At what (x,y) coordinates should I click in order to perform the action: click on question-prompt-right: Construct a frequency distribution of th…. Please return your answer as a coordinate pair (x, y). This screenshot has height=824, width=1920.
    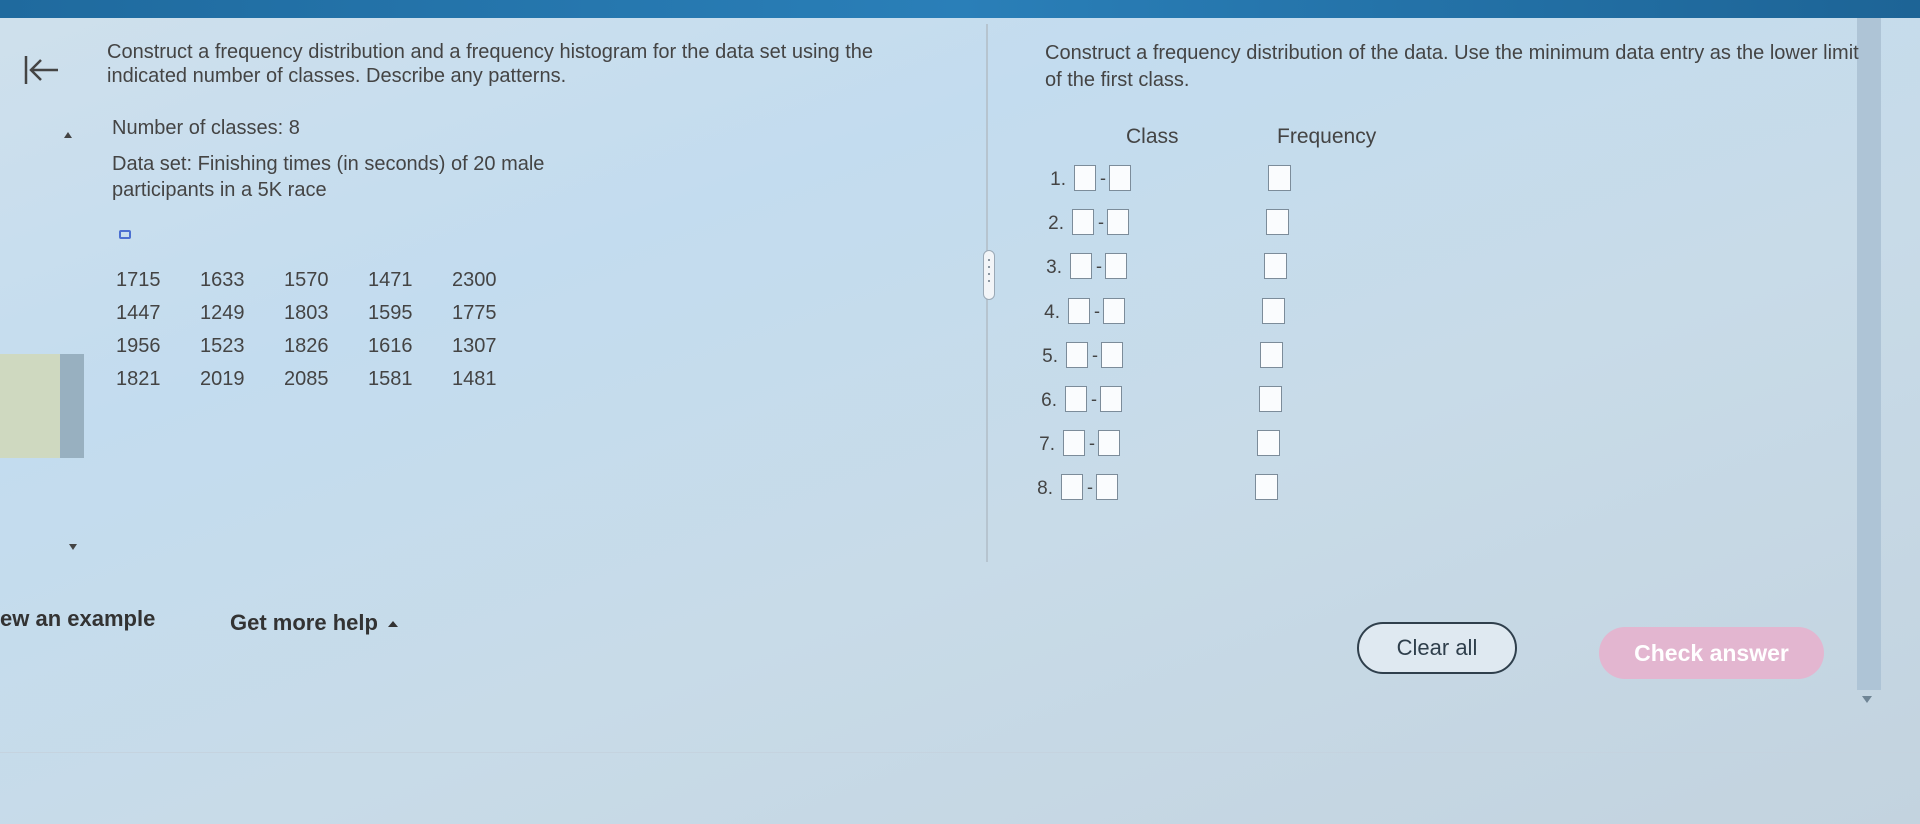
    Looking at the image, I should click on (1452, 66).